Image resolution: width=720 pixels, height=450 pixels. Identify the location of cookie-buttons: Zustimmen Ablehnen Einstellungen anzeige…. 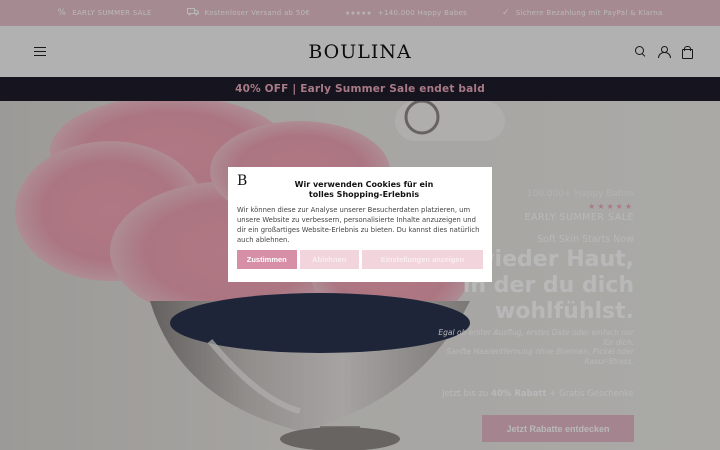
(360, 260).